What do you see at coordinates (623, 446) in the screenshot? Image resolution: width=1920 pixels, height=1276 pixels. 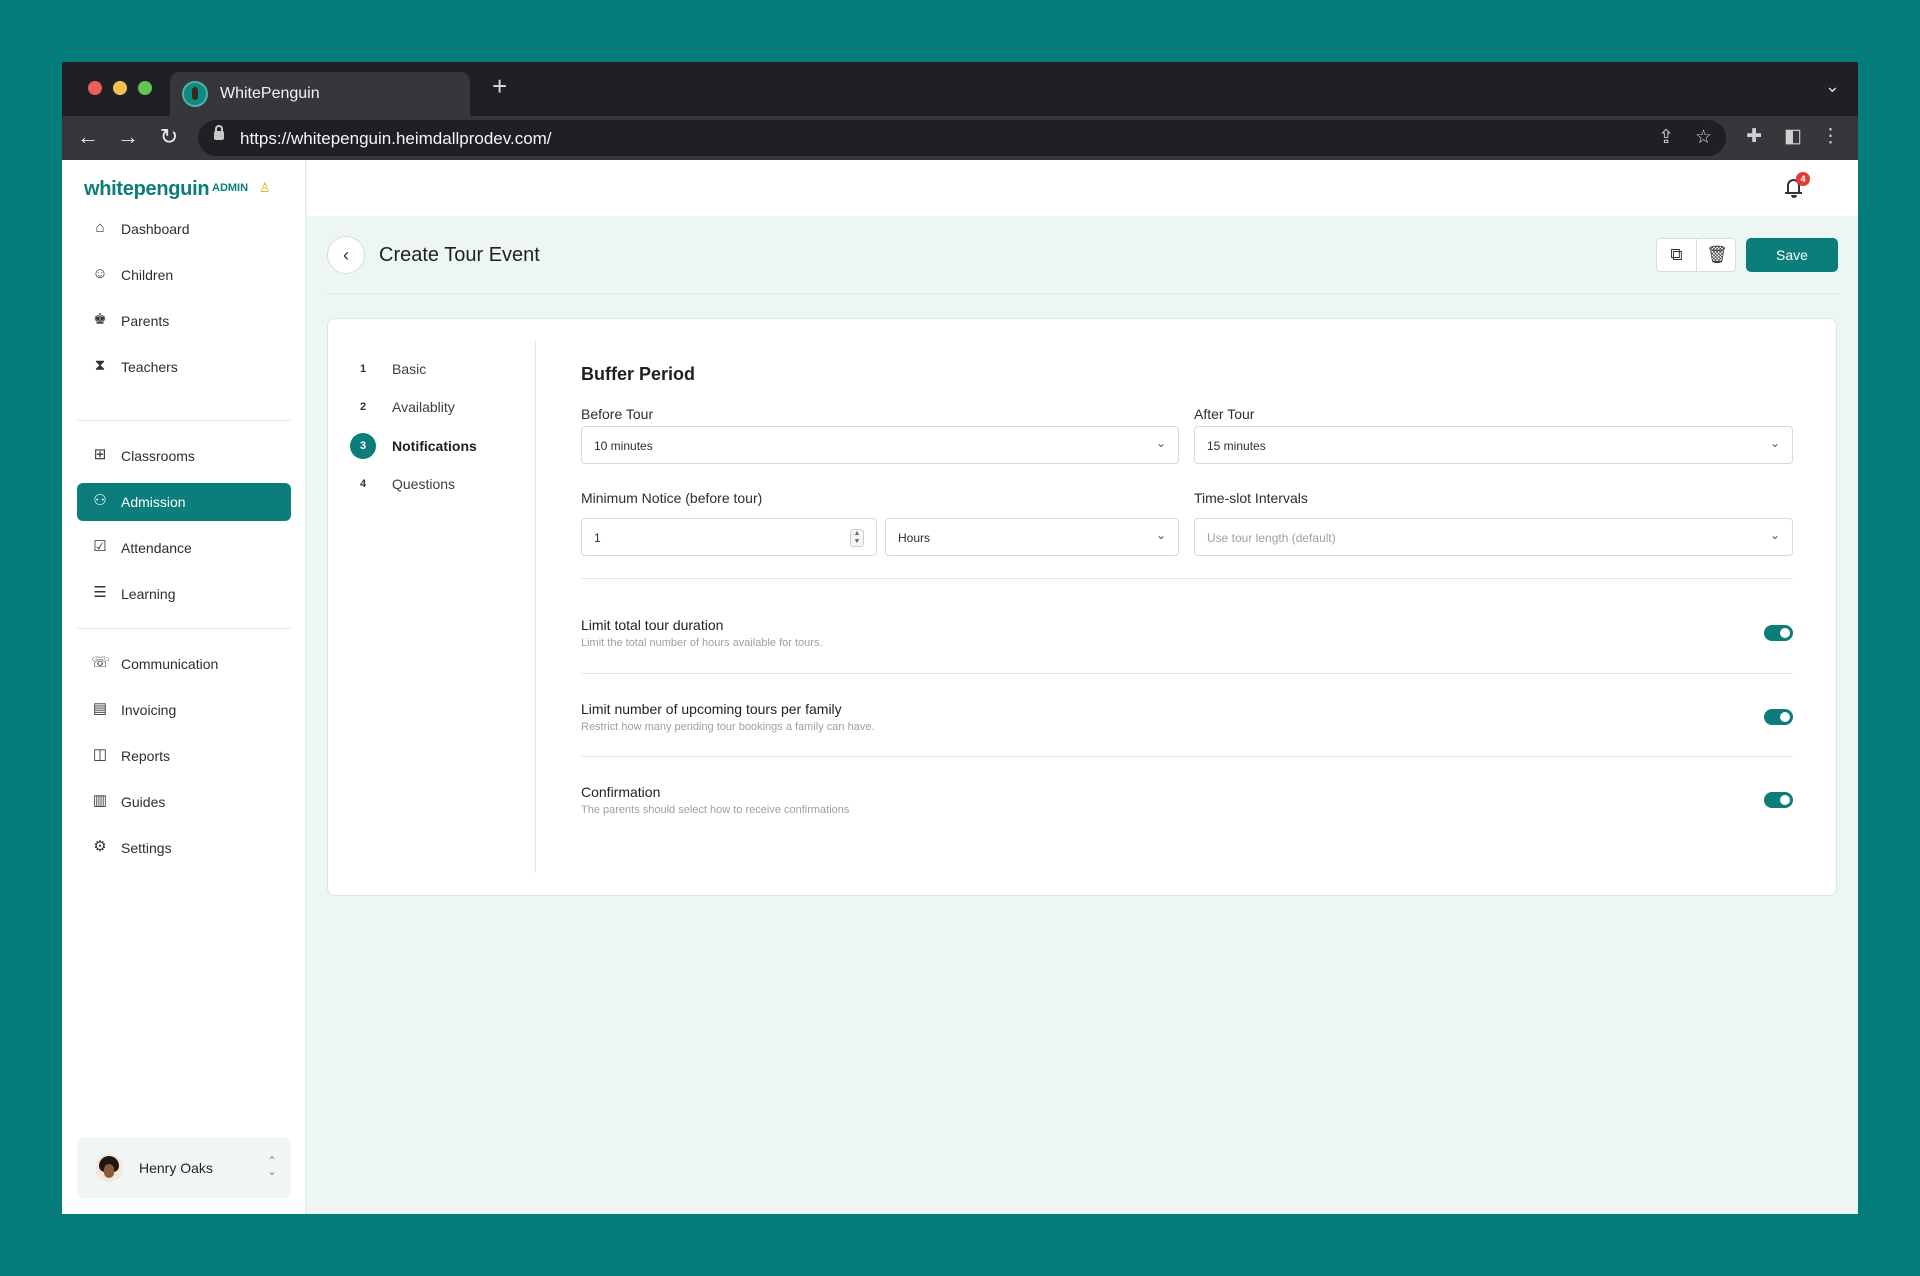 I see `select-value: 10 minutes` at bounding box center [623, 446].